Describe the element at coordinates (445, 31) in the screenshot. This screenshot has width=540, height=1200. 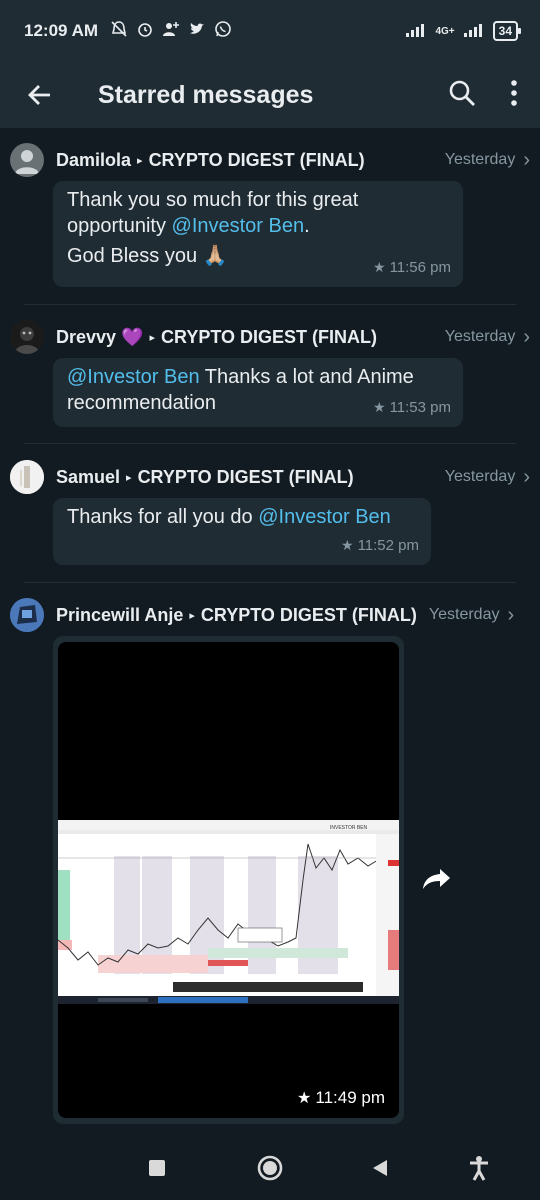
I see `network-type: 4G+` at that location.